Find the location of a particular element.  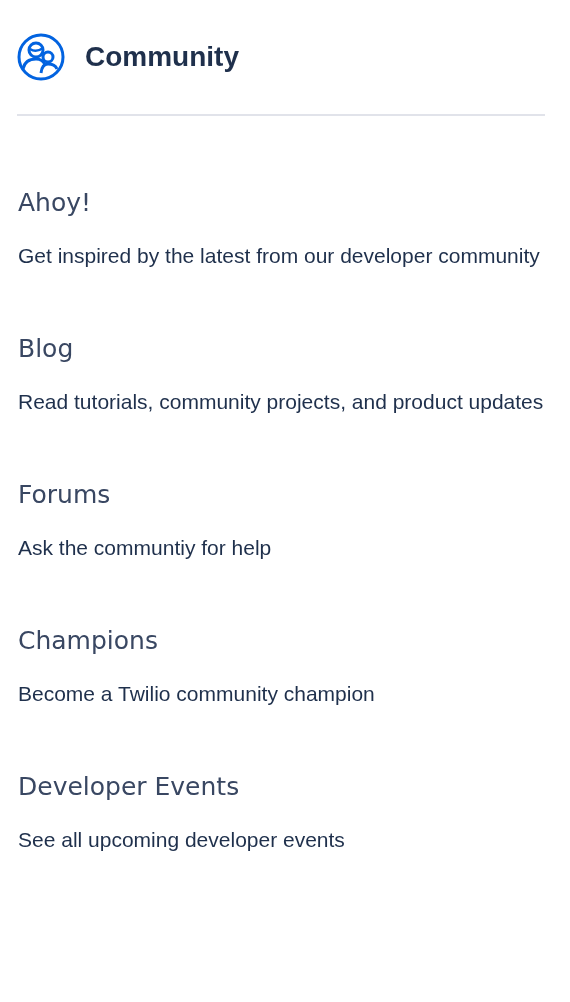

link-description: Ask the communtiy for help is located at coordinates (145, 548).